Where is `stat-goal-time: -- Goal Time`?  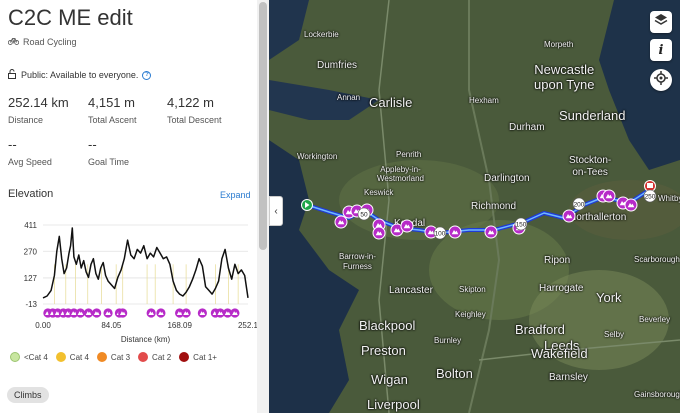 stat-goal-time: -- Goal Time is located at coordinates (108, 152).